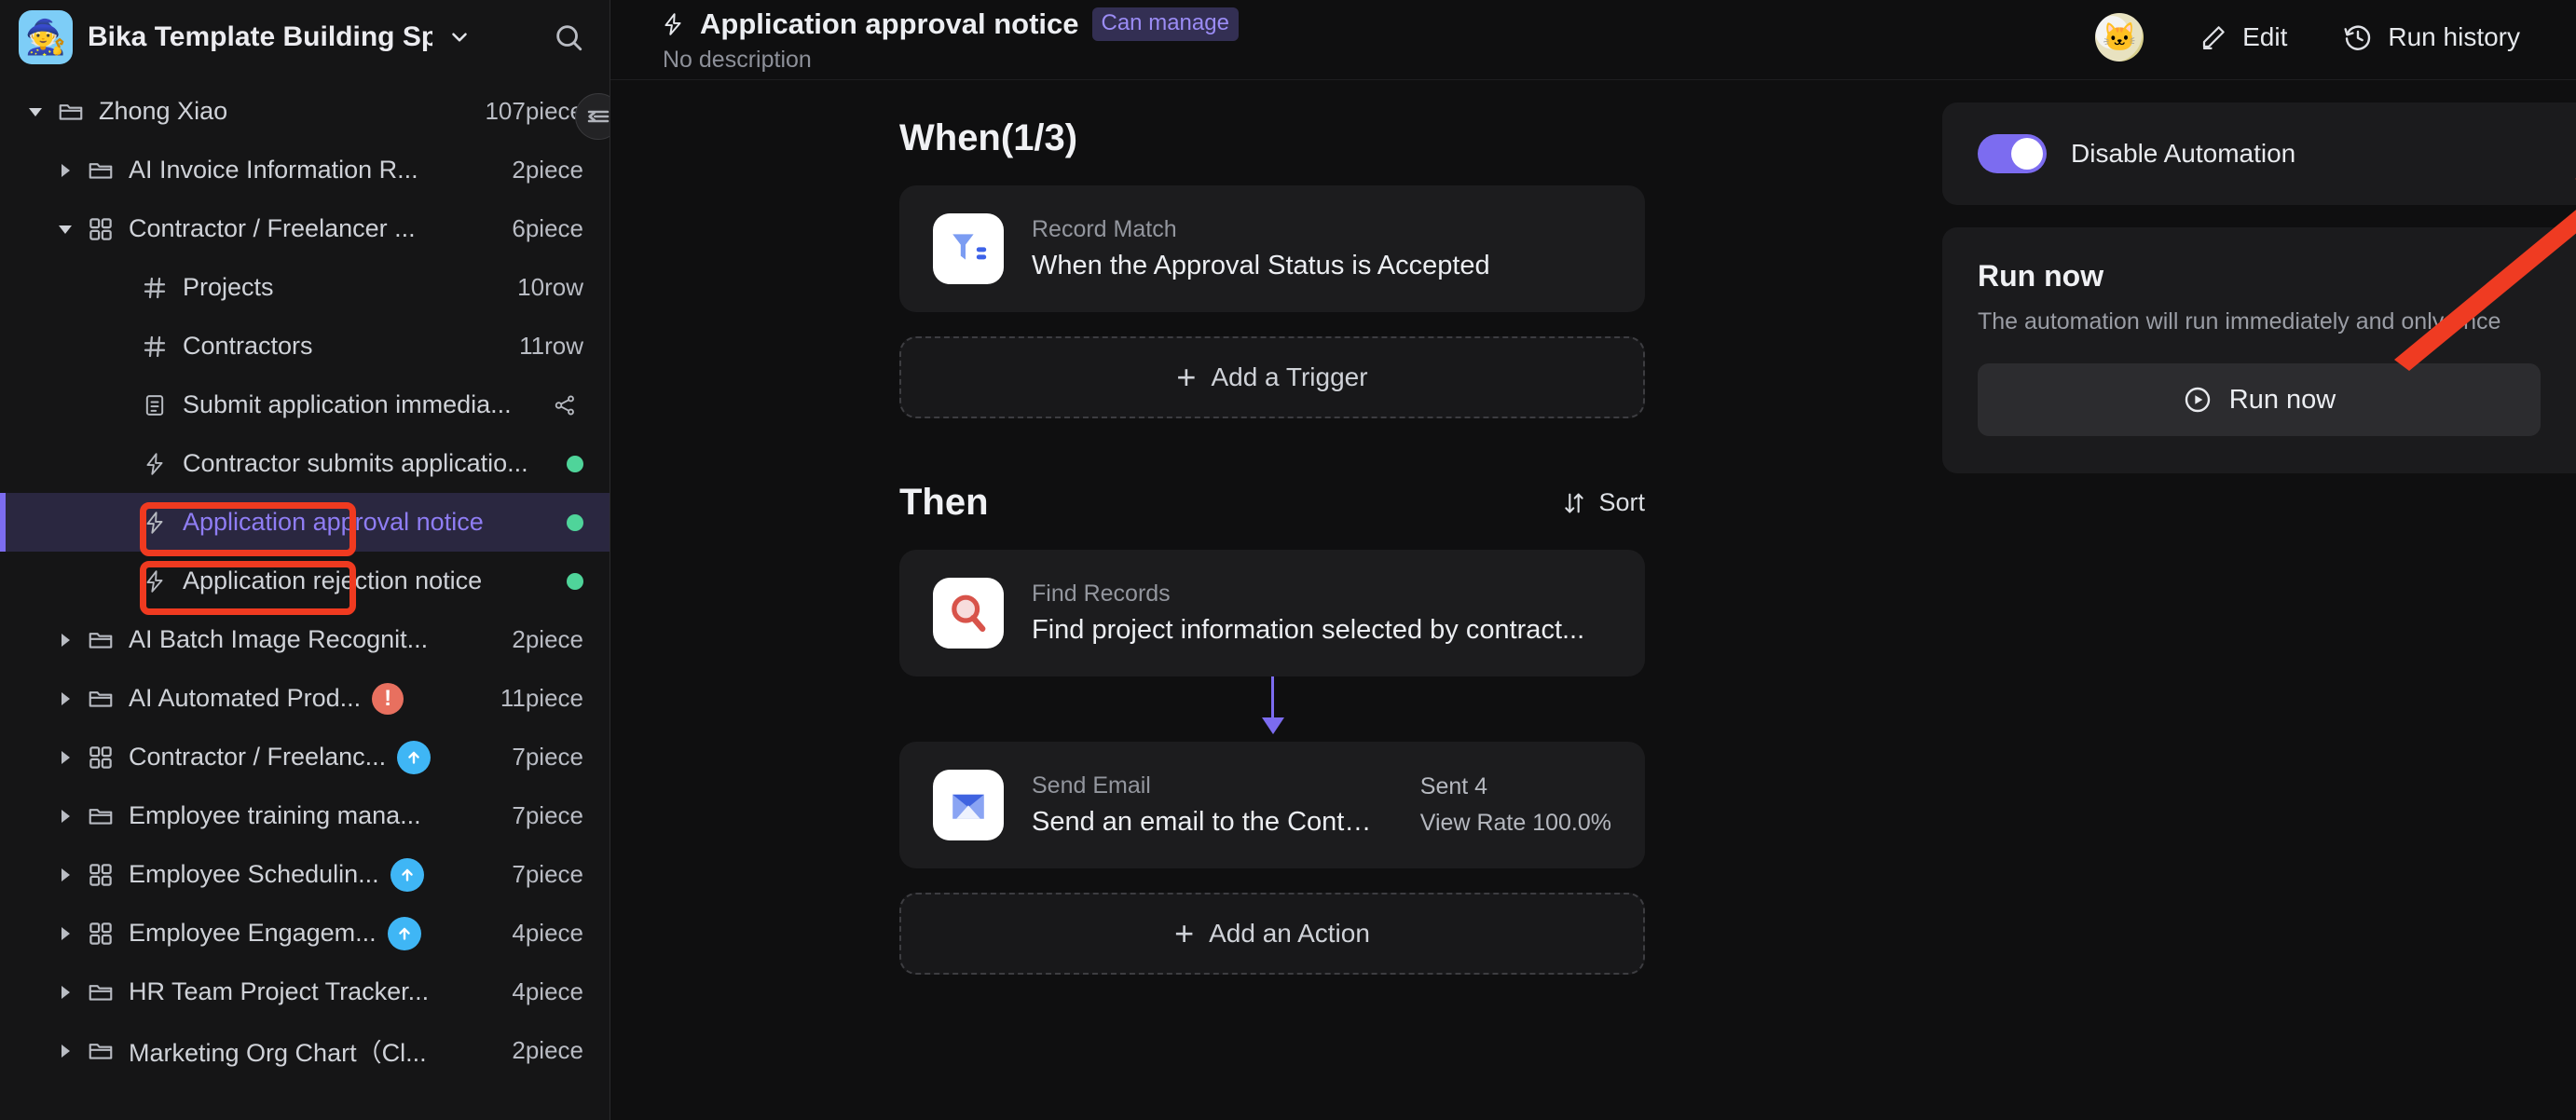 Image resolution: width=2576 pixels, height=1120 pixels. I want to click on bolt-icon, so click(154, 463).